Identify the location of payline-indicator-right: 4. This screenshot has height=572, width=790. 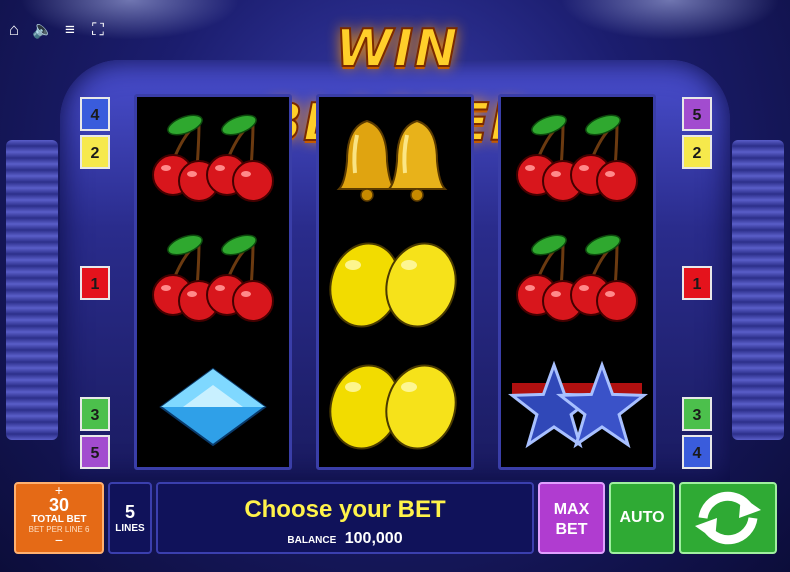
(697, 452).